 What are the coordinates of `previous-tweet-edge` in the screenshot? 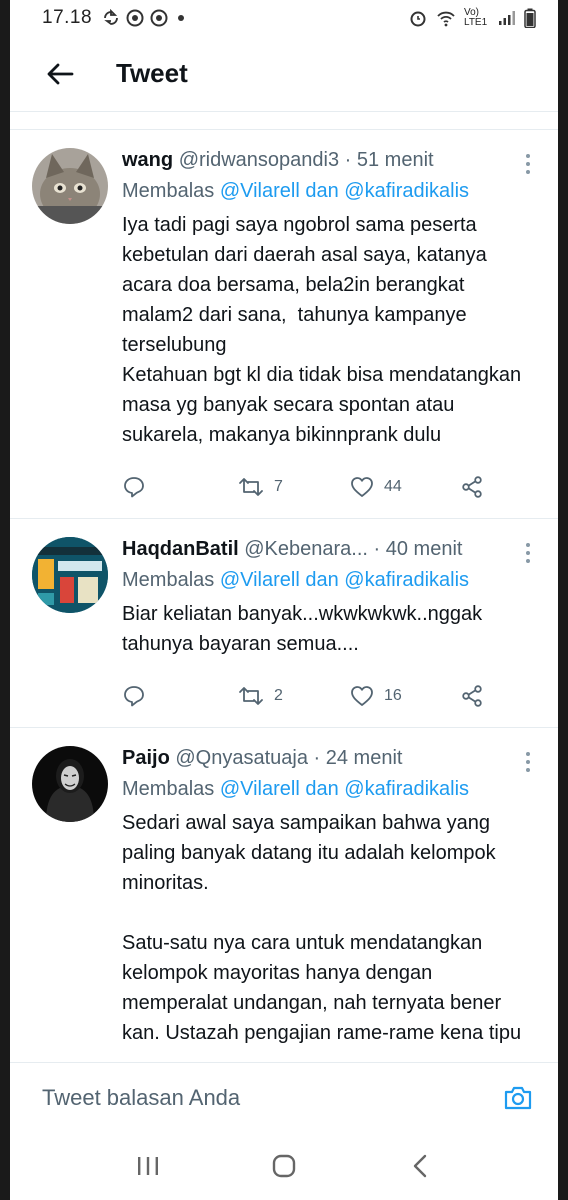 It's located at (284, 121).